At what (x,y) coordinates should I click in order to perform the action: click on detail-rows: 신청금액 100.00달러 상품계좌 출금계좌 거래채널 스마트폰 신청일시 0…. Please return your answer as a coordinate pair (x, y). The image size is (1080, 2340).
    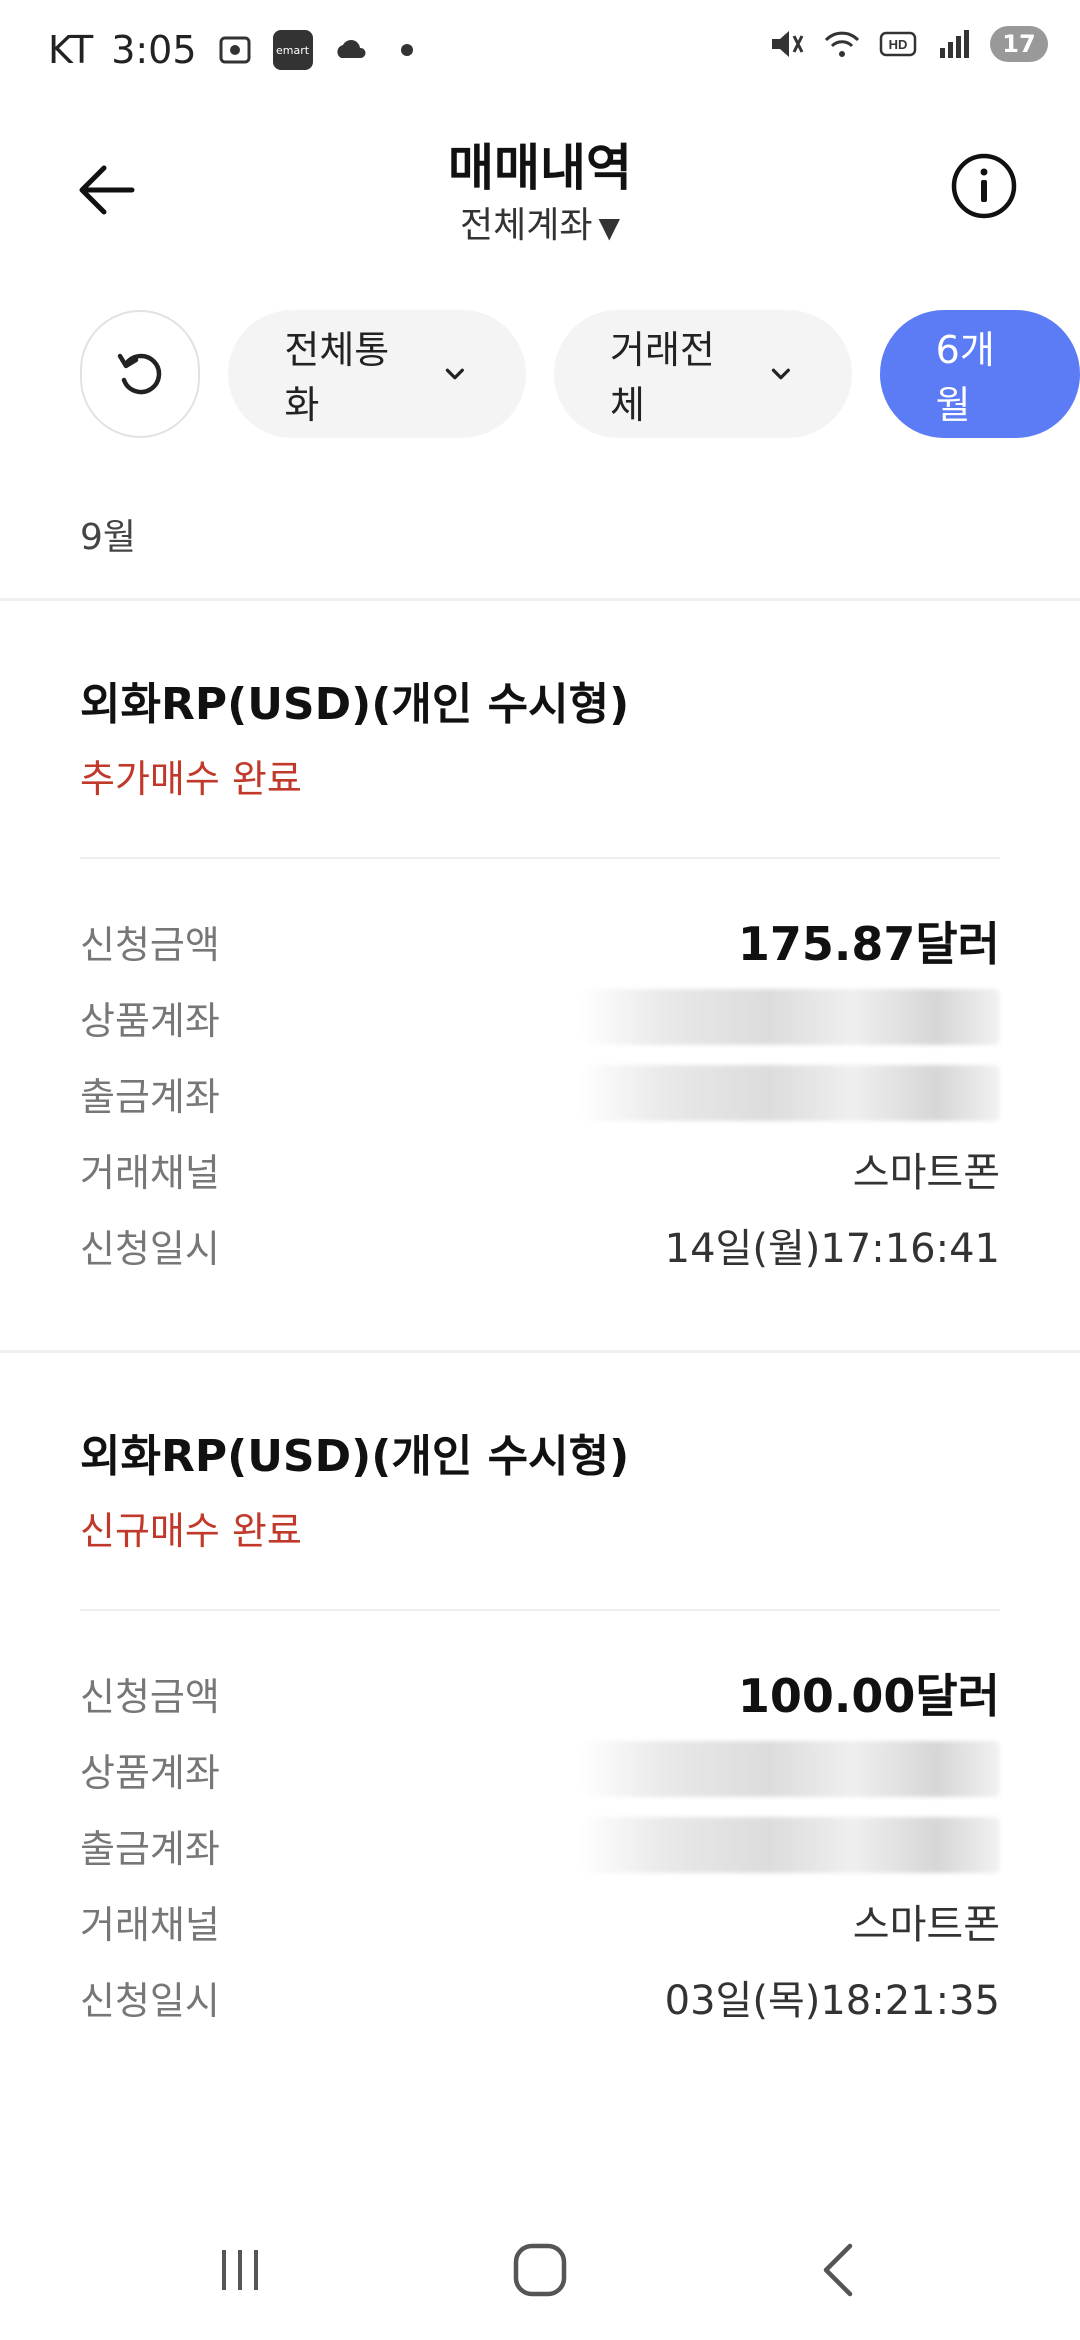
    Looking at the image, I should click on (540, 1845).